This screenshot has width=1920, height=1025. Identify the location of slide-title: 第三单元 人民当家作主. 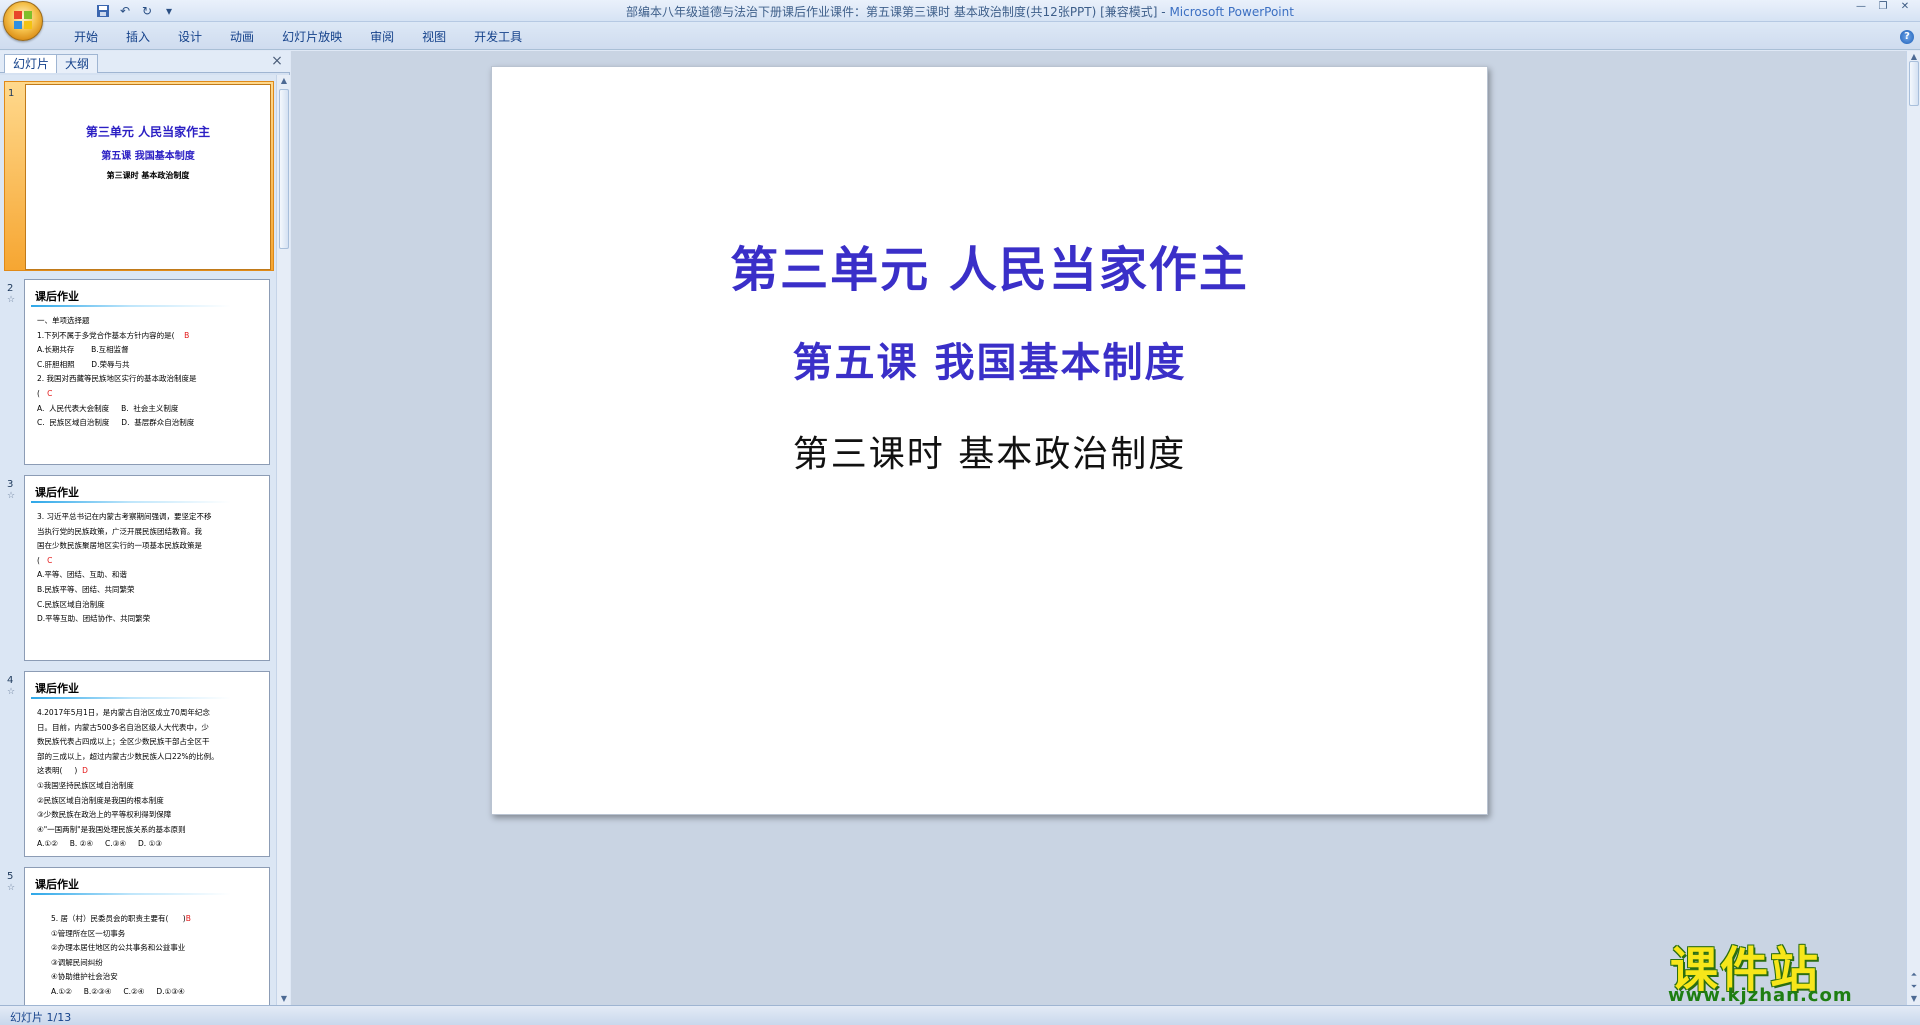
(989, 265).